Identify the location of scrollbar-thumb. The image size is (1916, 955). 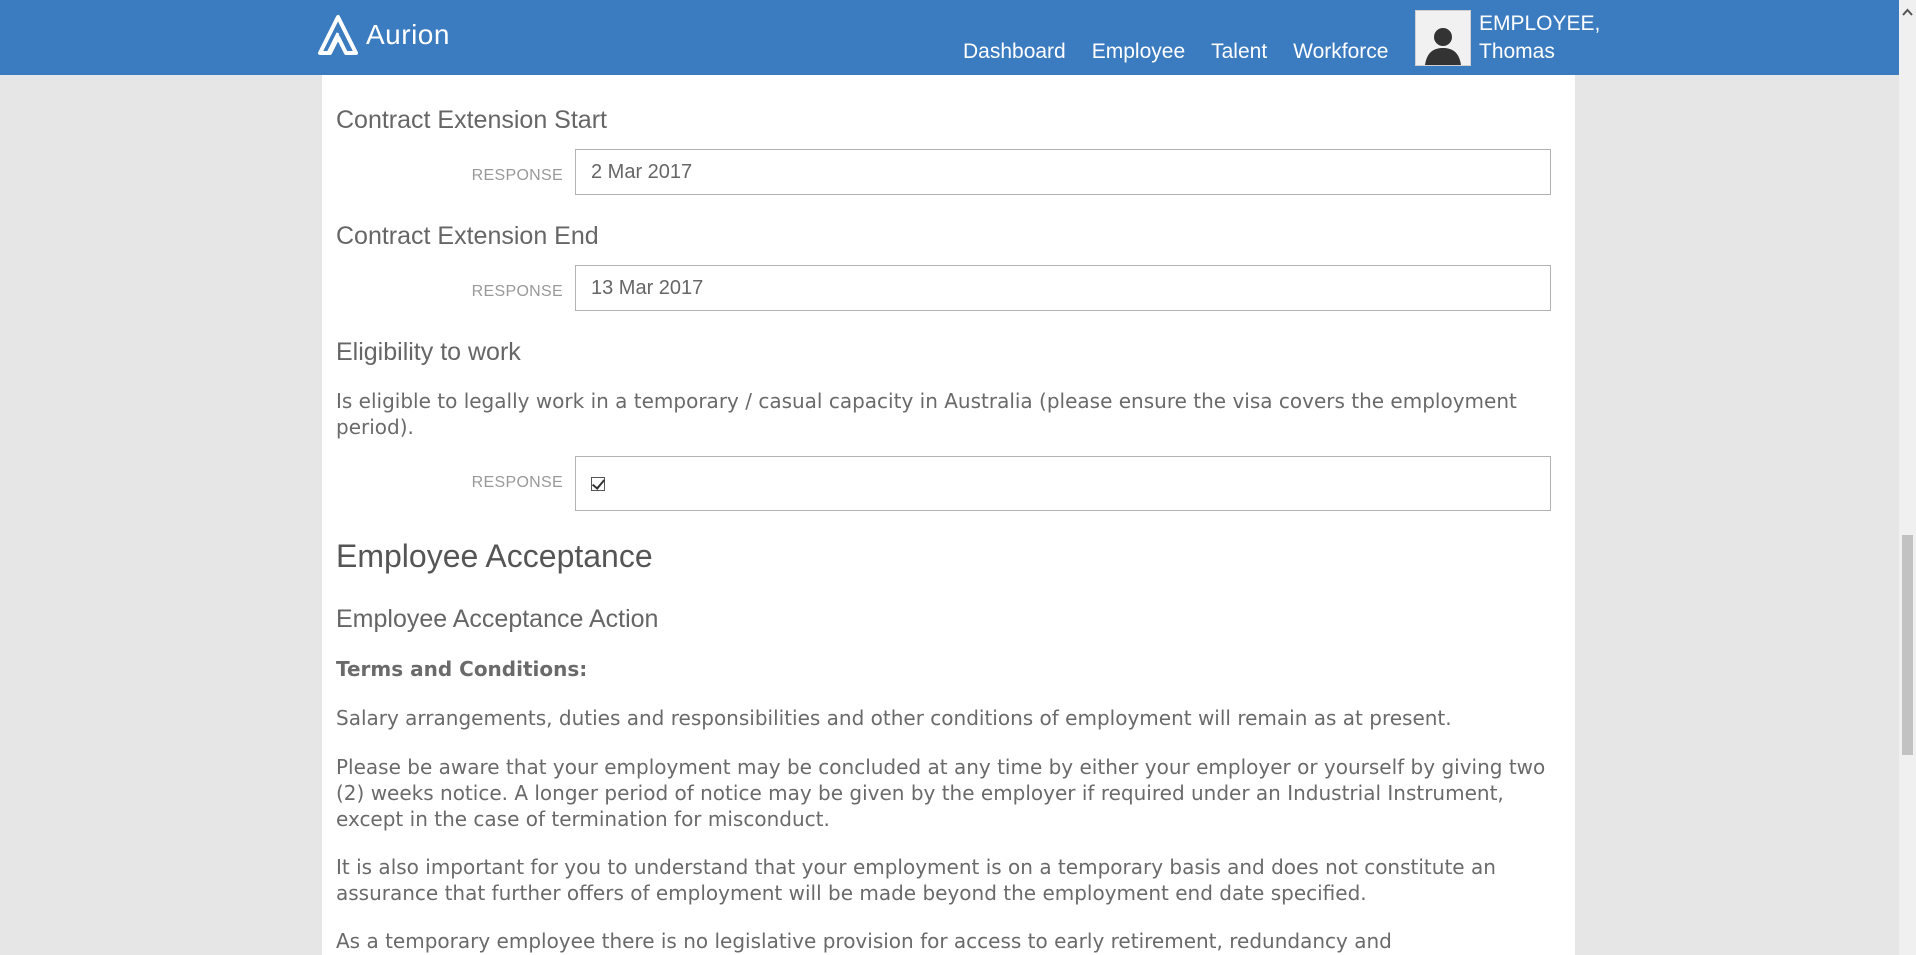
(1907, 645).